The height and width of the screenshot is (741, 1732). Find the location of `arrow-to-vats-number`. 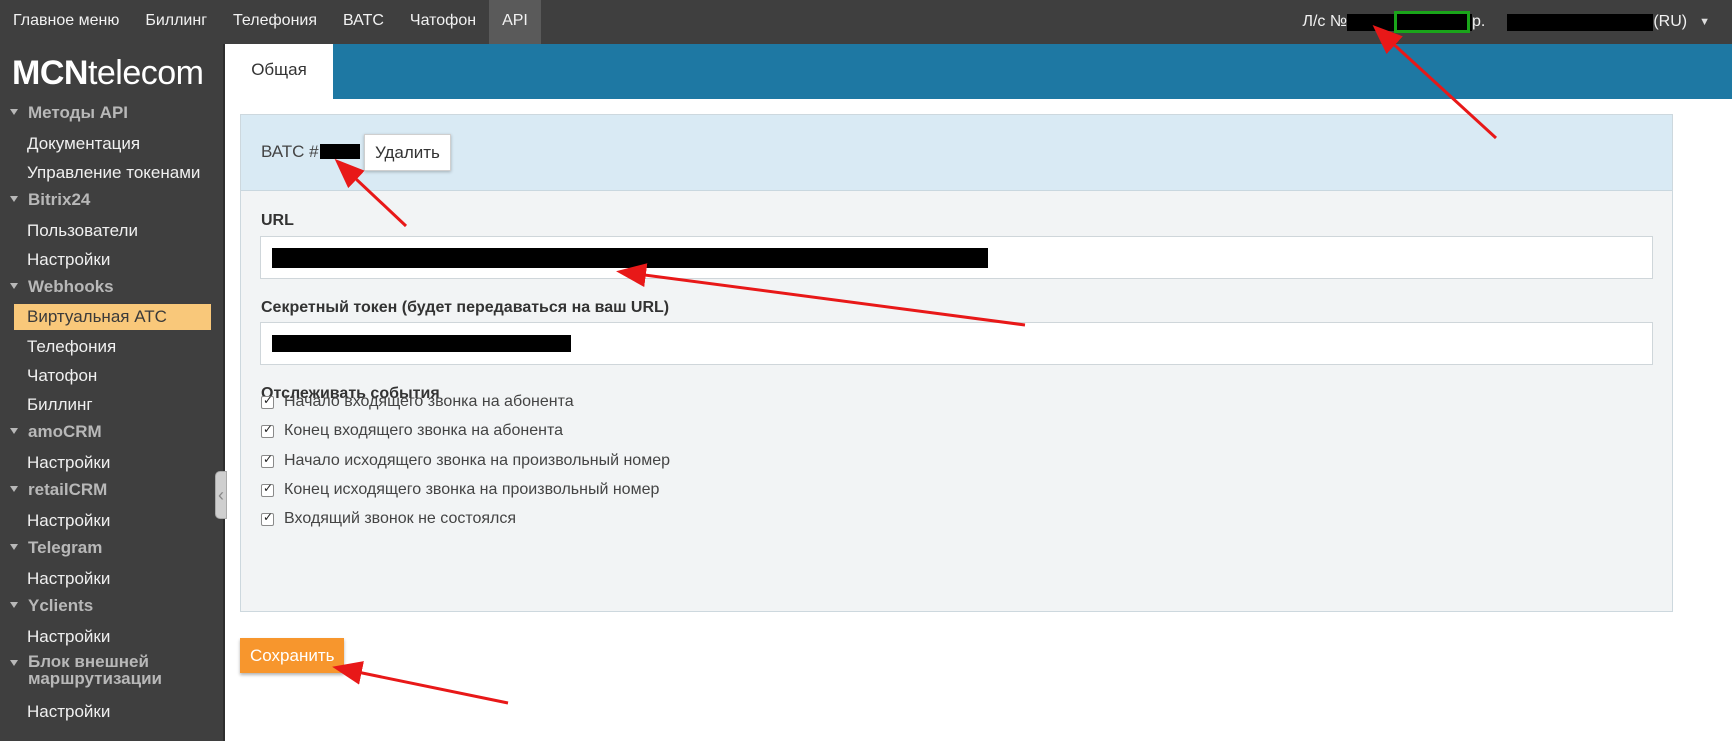

arrow-to-vats-number is located at coordinates (371, 193).